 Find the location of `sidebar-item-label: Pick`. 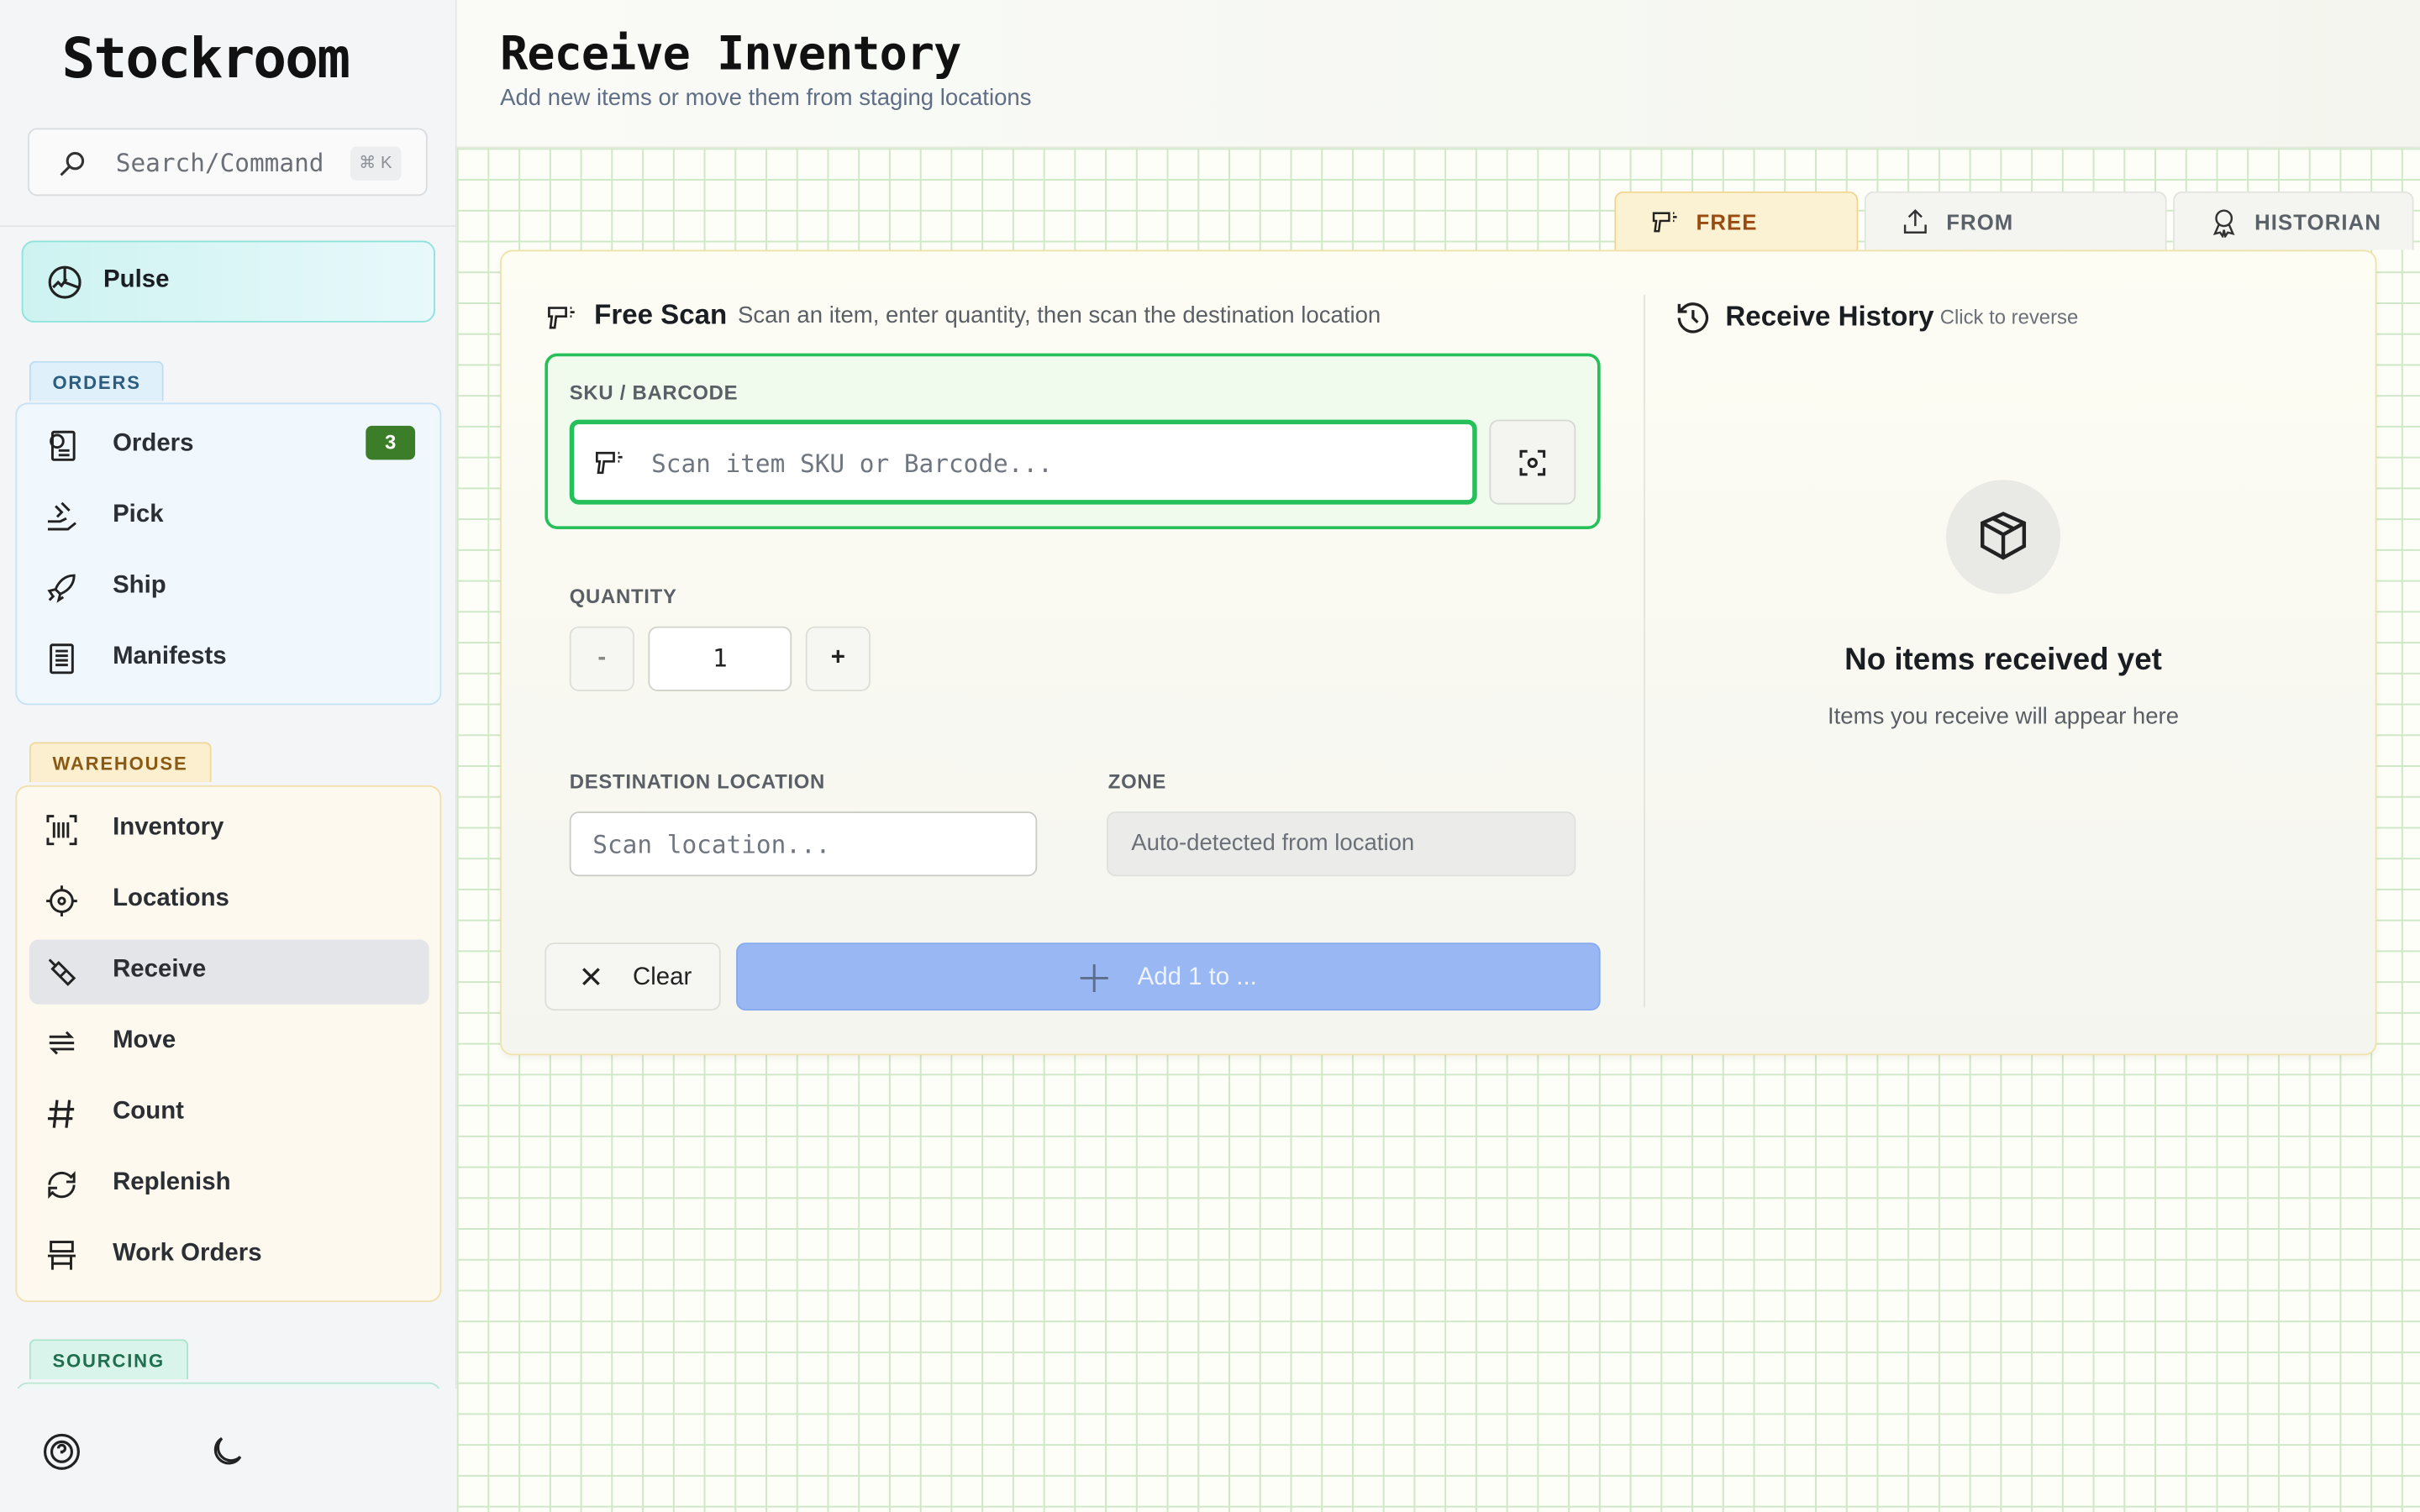

sidebar-item-label: Pick is located at coordinates (138, 514).